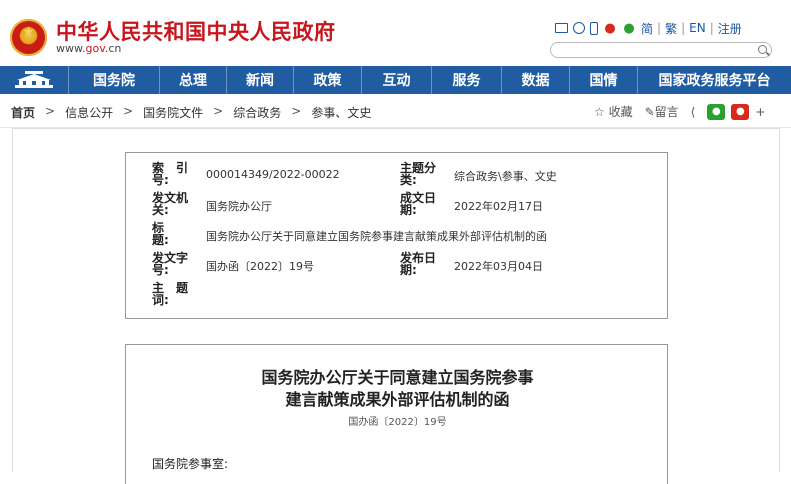 This screenshot has height=484, width=791. Describe the element at coordinates (561, 28) in the screenshot. I see `mail-icon` at that location.